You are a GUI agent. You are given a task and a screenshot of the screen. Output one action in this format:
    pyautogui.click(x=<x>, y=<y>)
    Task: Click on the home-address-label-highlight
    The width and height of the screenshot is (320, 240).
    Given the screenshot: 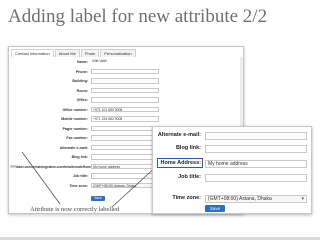 What is the action you would take?
    pyautogui.click(x=180, y=163)
    